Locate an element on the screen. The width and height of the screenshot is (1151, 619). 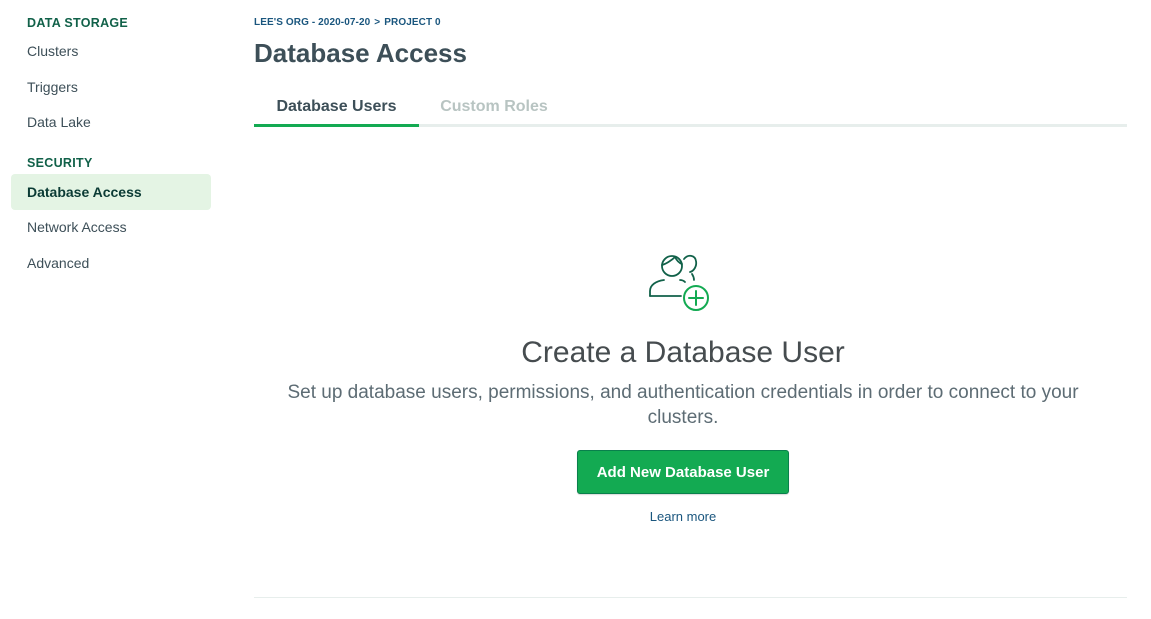
sidebar-item-network-access: Network Access is located at coordinates (111, 227).